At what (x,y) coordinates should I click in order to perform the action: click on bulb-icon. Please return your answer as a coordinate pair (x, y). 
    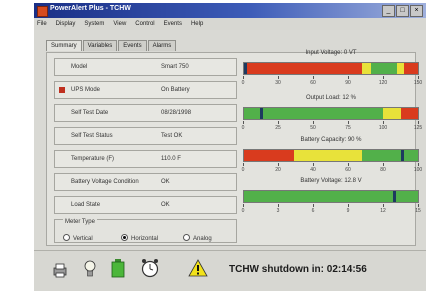
    Looking at the image, I should click on (90, 269).